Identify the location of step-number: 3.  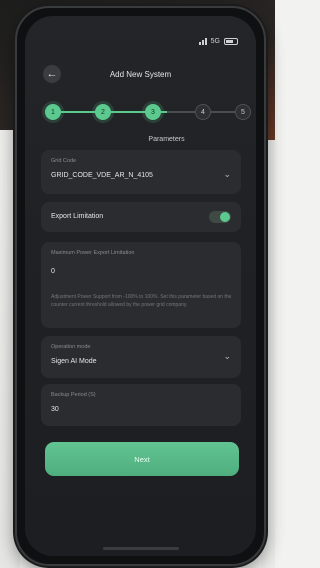
(153, 112).